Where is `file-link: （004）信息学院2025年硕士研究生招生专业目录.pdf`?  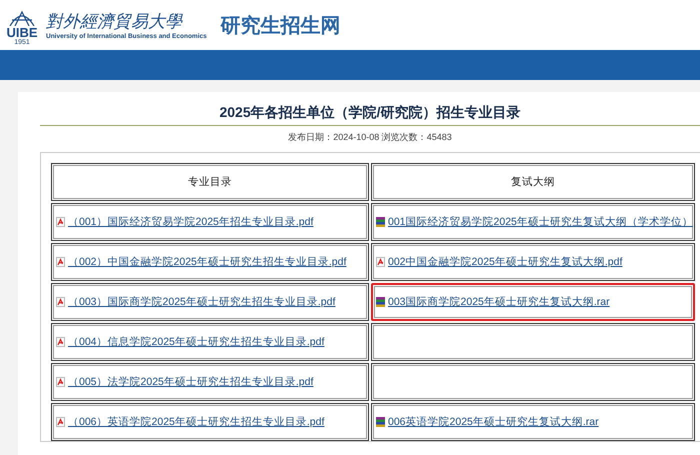
file-link: （004）信息学院2025年硕士研究生招生专业目录.pdf is located at coordinates (196, 342).